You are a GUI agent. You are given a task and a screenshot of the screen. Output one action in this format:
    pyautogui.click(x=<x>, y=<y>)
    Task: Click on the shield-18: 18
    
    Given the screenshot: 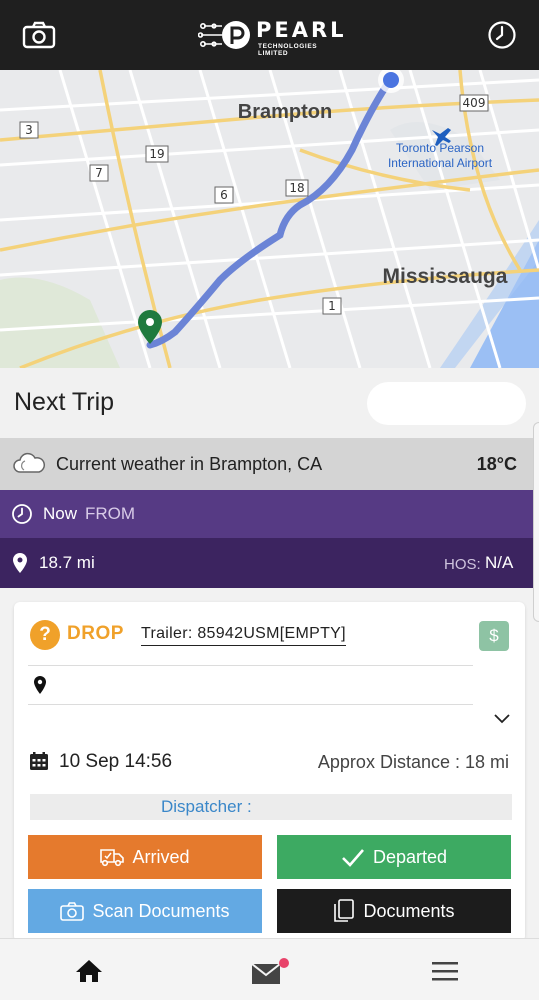 What is the action you would take?
    pyautogui.click(x=296, y=188)
    